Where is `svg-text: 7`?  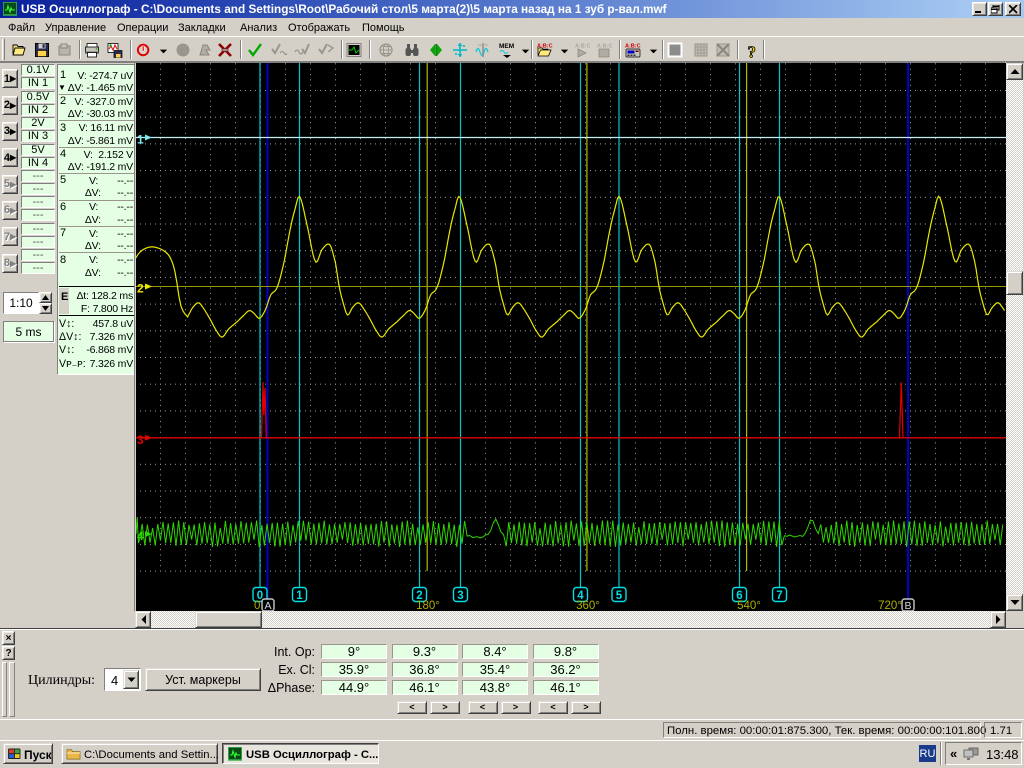
svg-text: 7 is located at coordinates (779, 596).